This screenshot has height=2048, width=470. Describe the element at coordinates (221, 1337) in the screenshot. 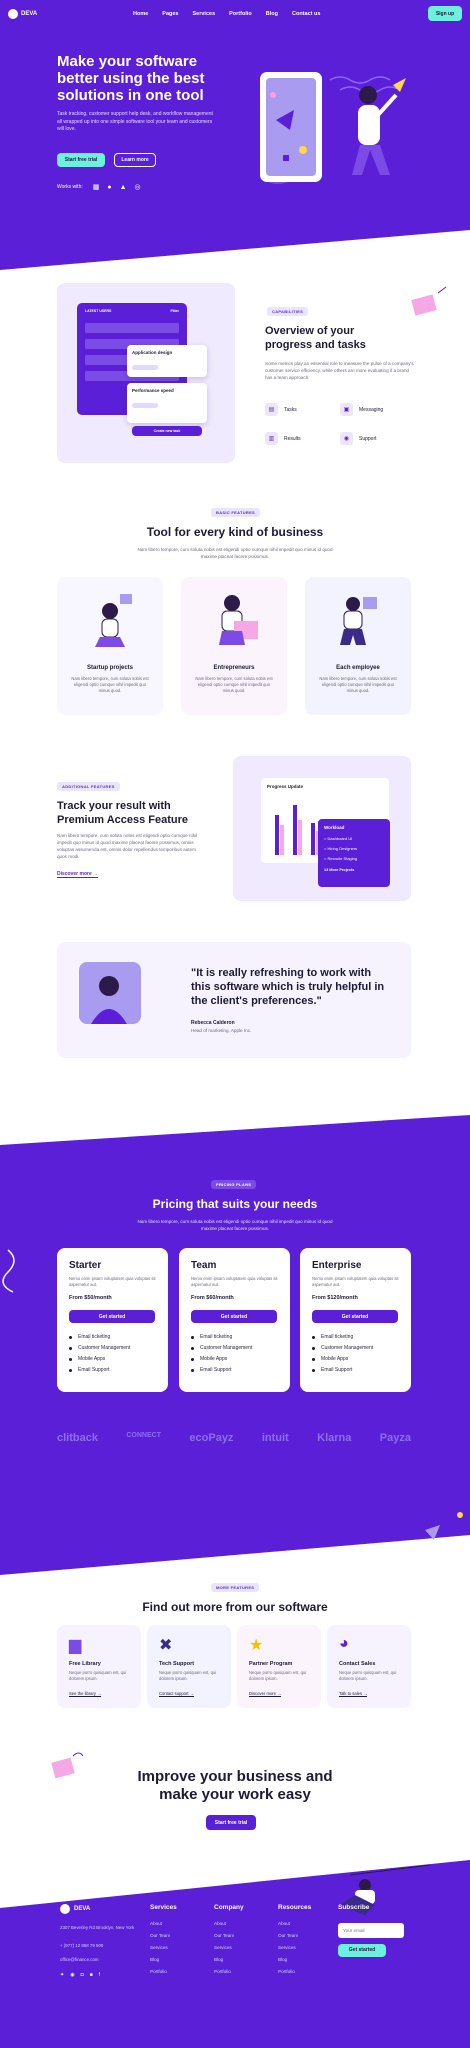

I see `plan-feature: Email ticketing` at that location.